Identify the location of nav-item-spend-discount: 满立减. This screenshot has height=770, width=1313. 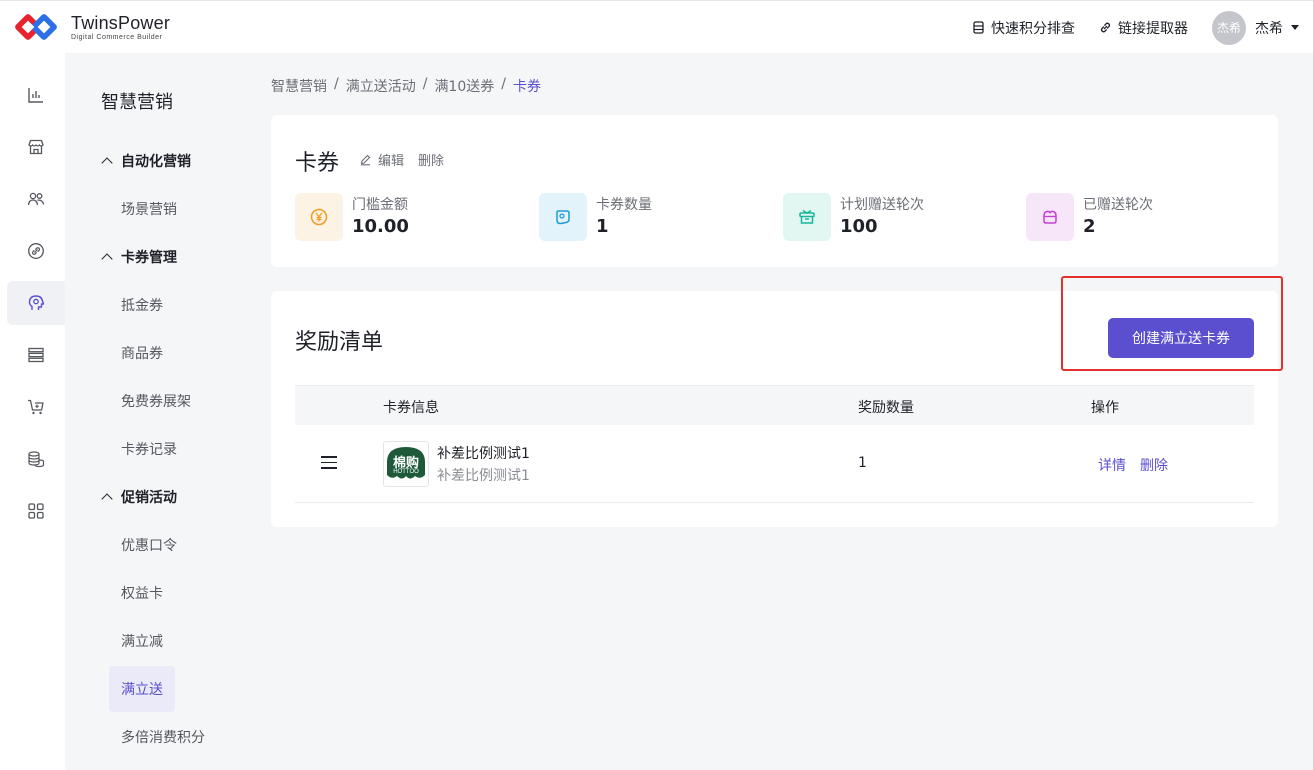
(142, 641).